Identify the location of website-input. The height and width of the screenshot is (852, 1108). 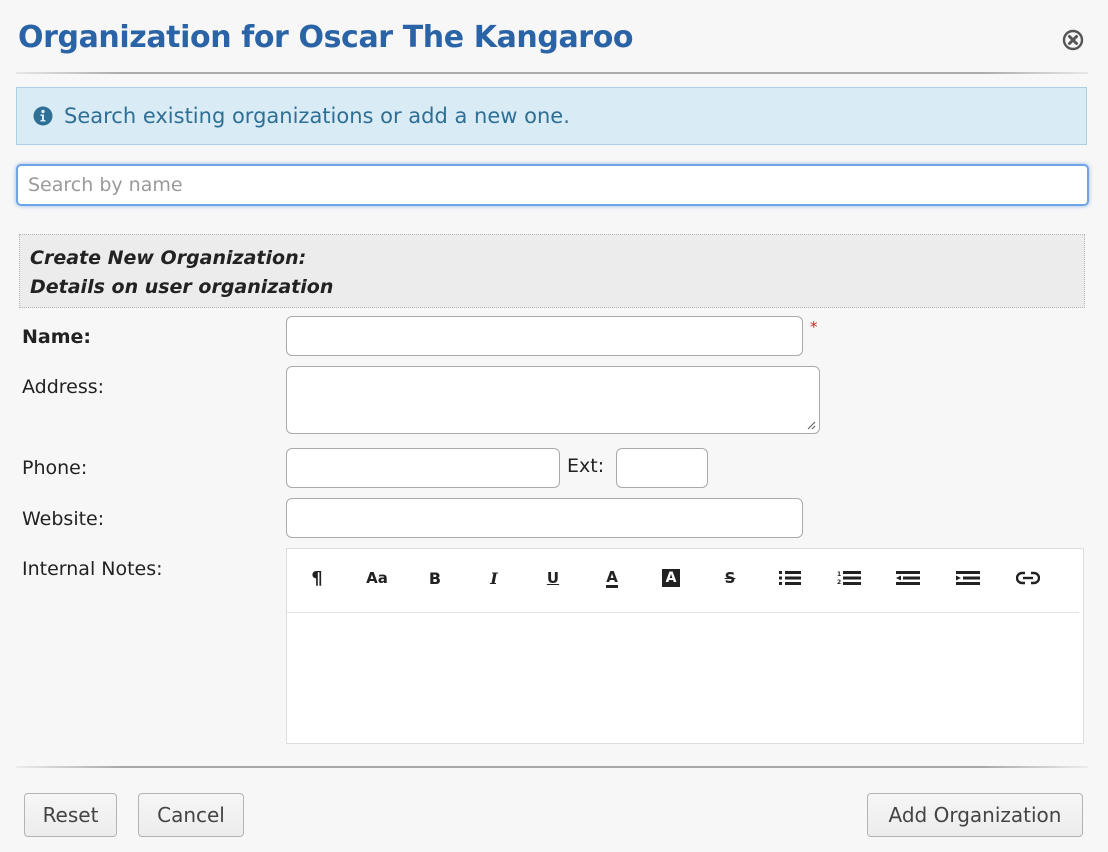
(544, 518).